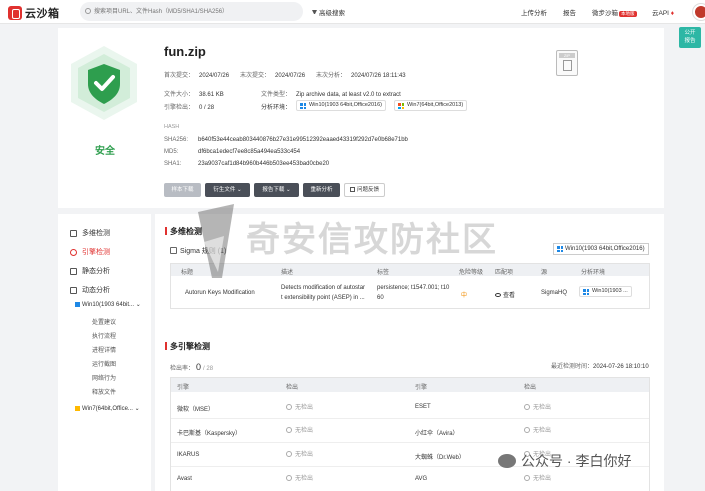 The image size is (705, 491). Describe the element at coordinates (104, 363) in the screenshot. I see `sidebar-sub-screenshot: 运行截图` at that location.